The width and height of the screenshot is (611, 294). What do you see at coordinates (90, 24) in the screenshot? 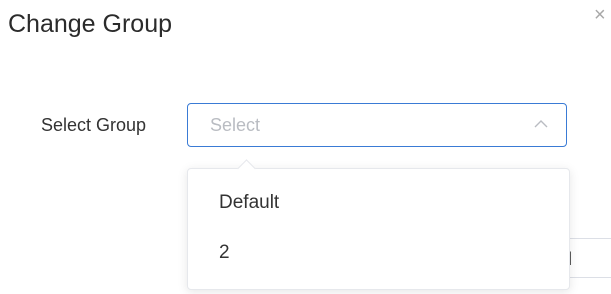
I see `dialog-title: Change Group` at bounding box center [90, 24].